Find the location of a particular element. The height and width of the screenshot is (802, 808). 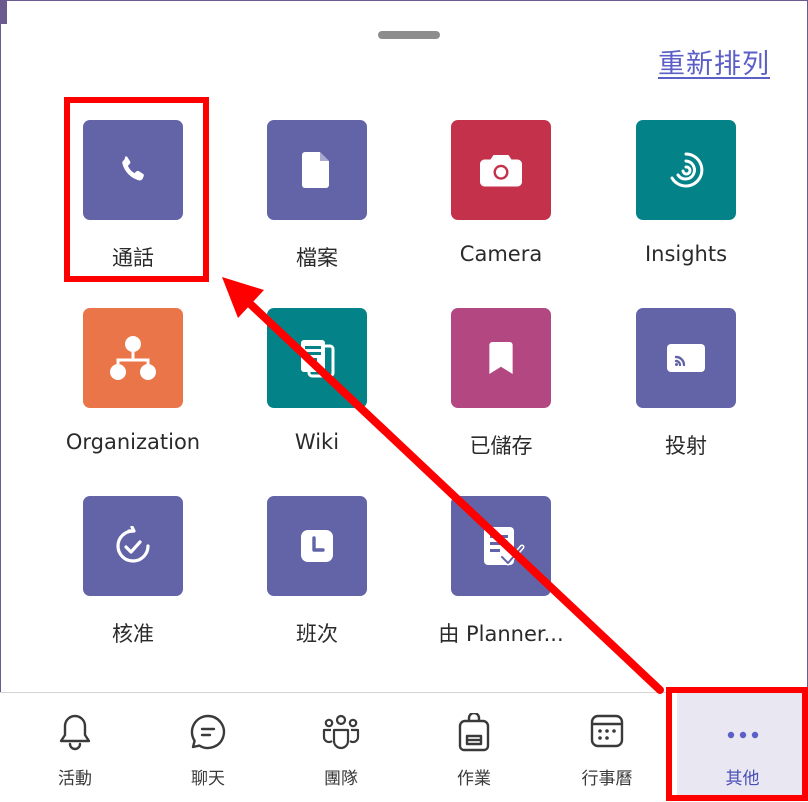

nav-chat: 聊天 is located at coordinates (208, 746).